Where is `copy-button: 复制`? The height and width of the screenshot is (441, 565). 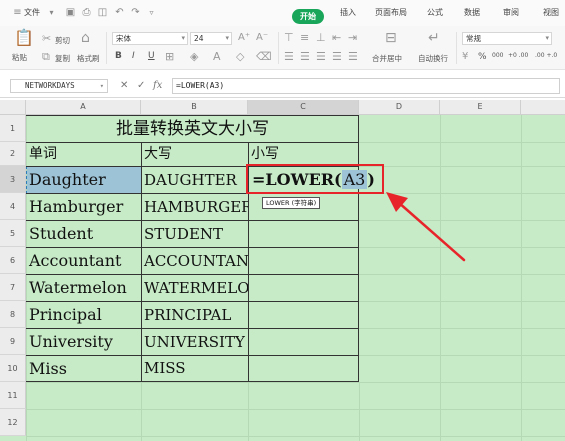 copy-button: 复制 is located at coordinates (62, 58).